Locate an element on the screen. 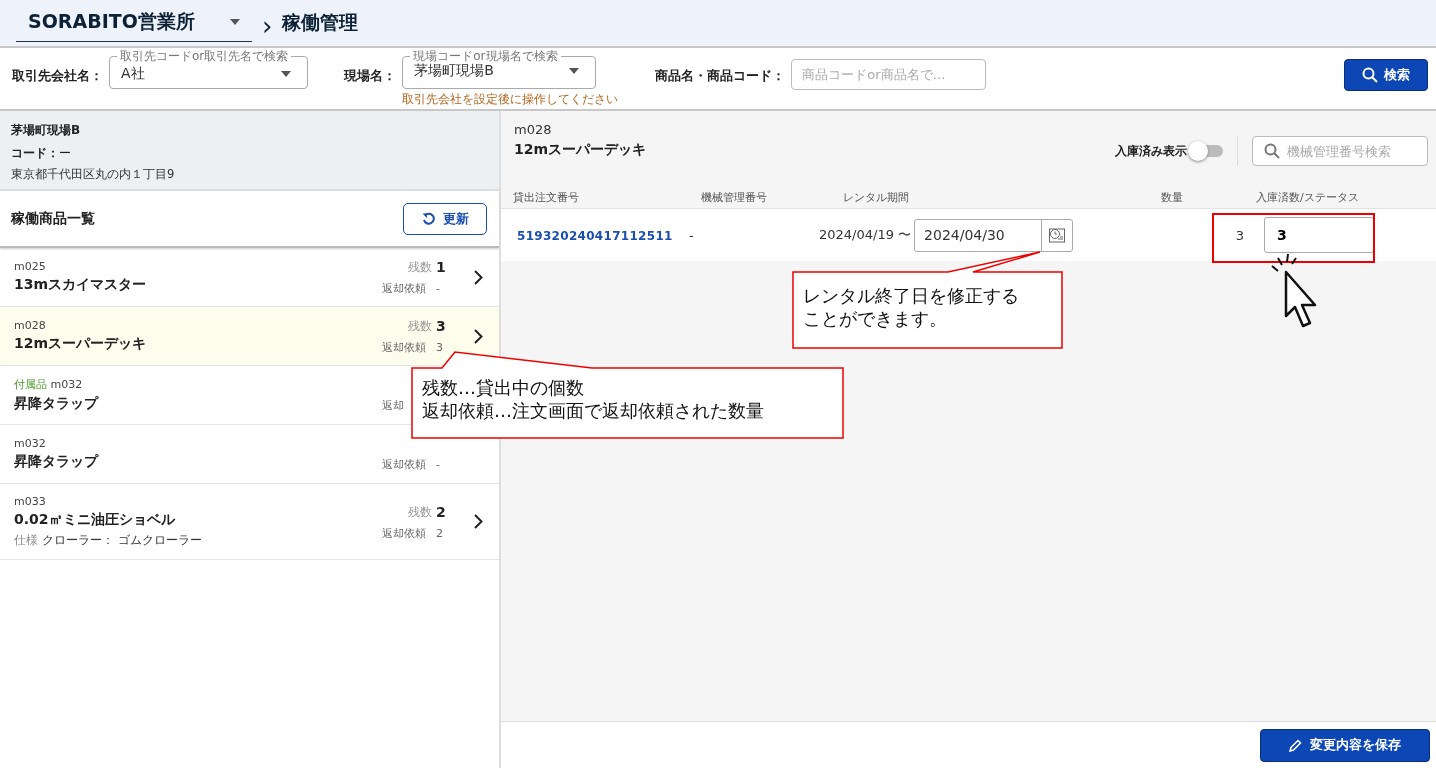 The height and width of the screenshot is (768, 1436). callout-text: レンタル終了日を修正する is located at coordinates (911, 295).